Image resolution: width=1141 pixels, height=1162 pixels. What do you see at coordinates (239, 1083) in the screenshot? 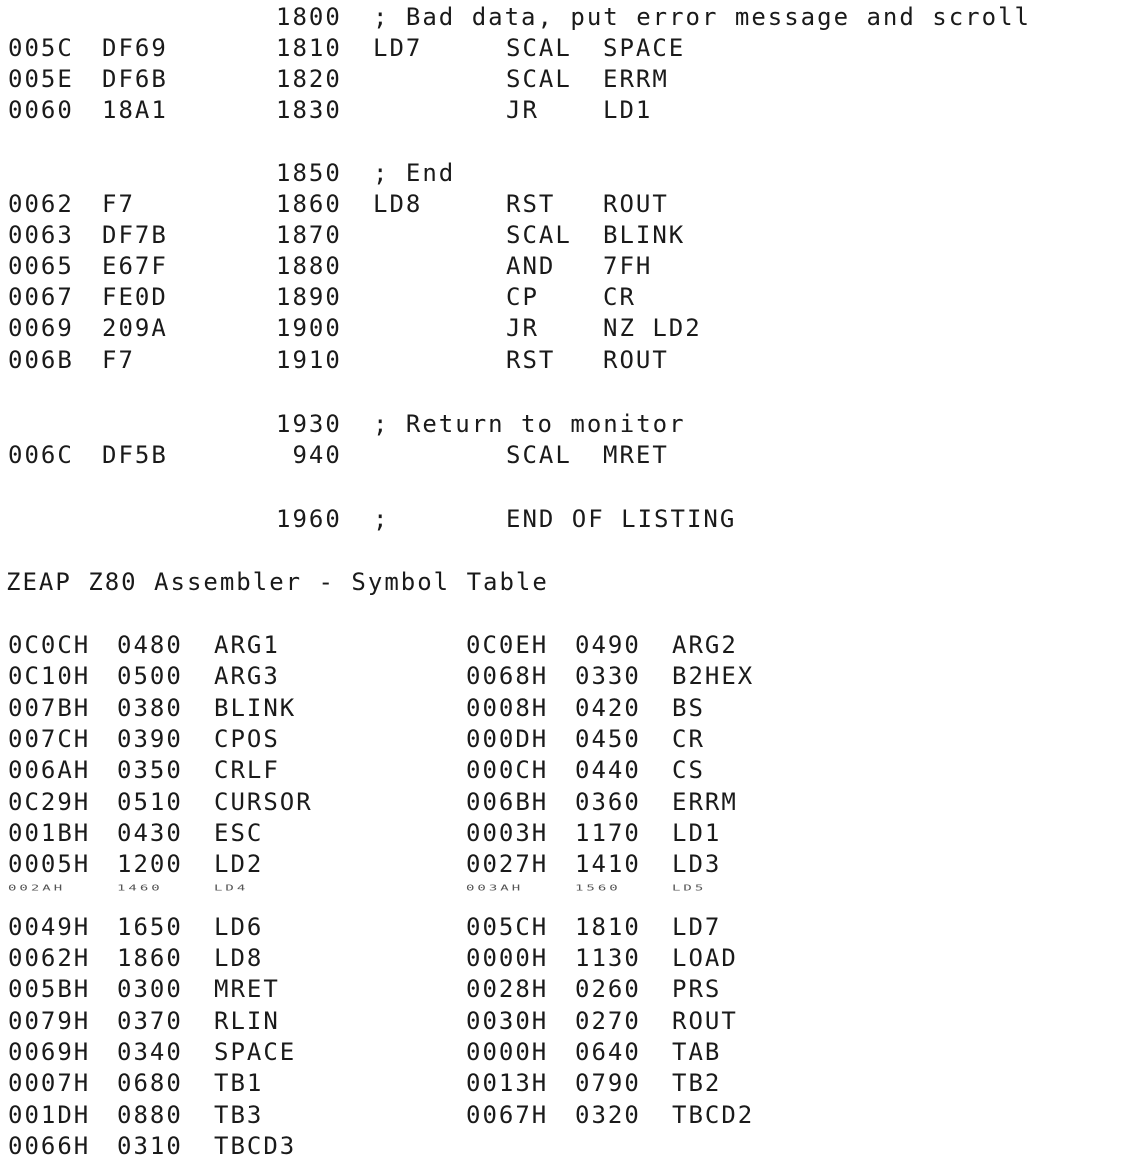
I see `symbol-name: TB1` at bounding box center [239, 1083].